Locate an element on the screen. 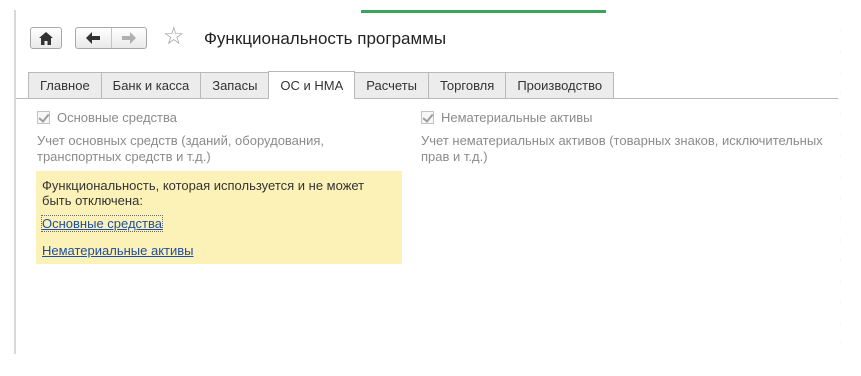  arrow-right-icon is located at coordinates (128, 38).